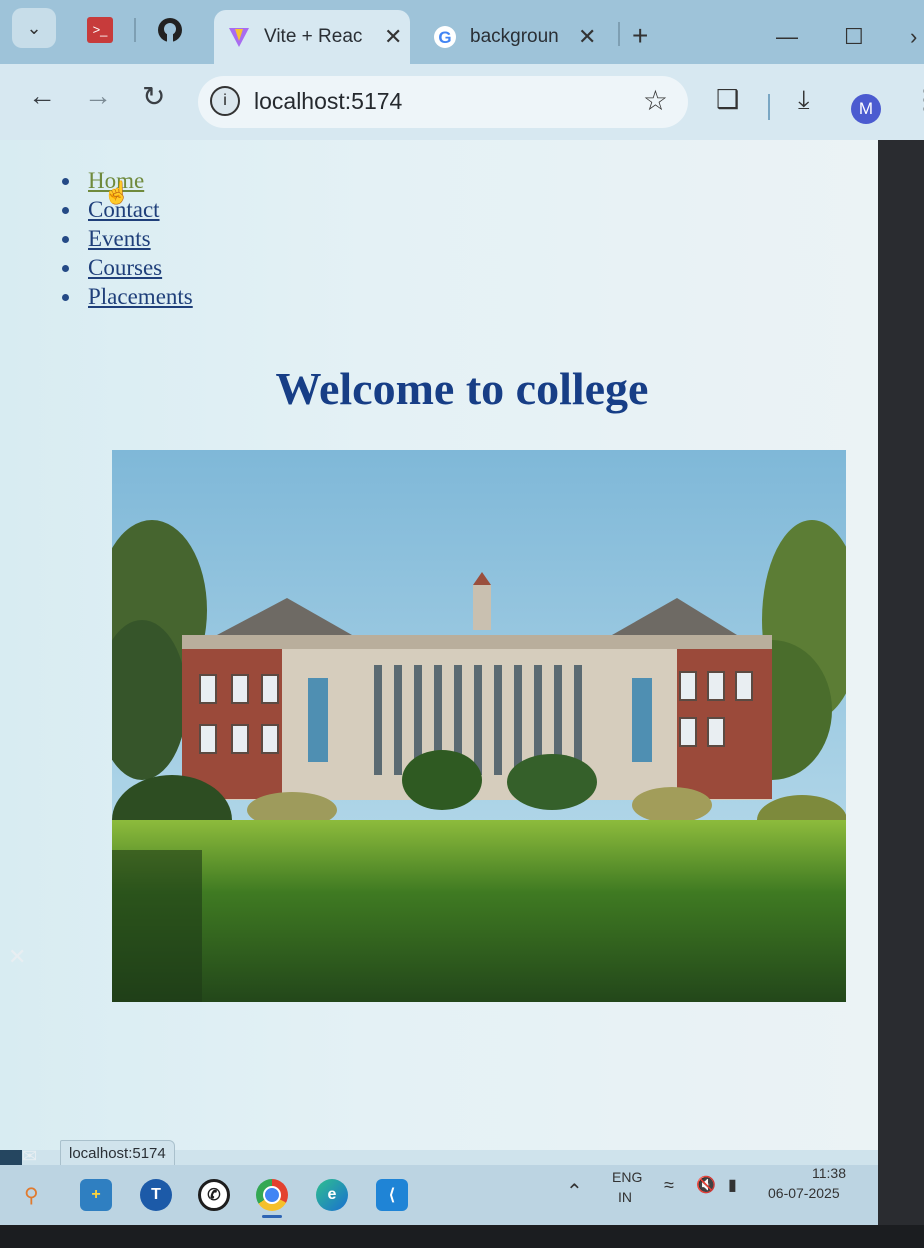  What do you see at coordinates (272, 1216) in the screenshot?
I see `active-indicator` at bounding box center [272, 1216].